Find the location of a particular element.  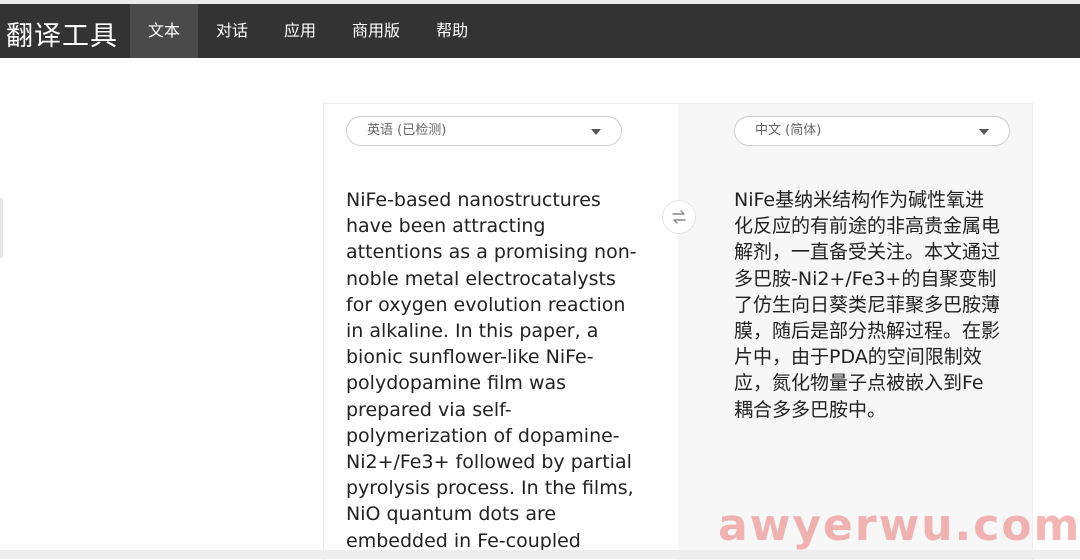

bottom-scroll-bar is located at coordinates (540, 554).